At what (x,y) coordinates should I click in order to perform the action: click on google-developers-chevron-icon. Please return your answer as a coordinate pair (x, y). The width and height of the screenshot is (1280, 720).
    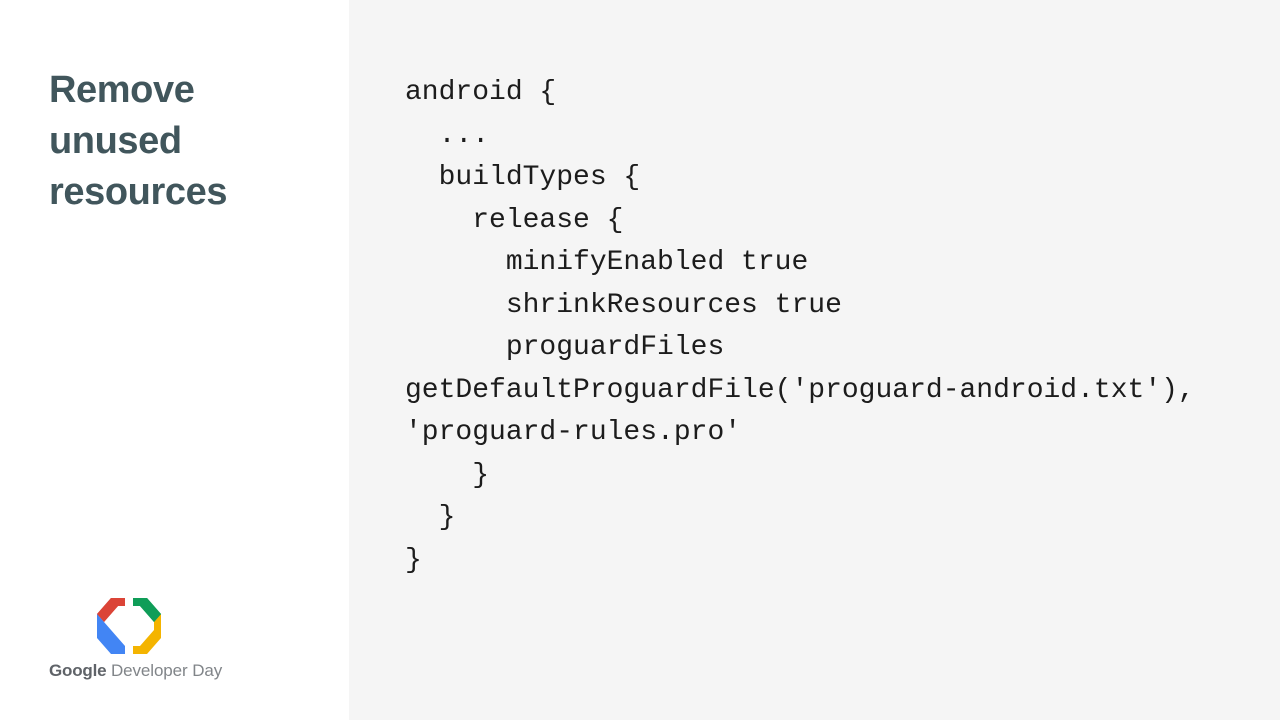
    Looking at the image, I should click on (129, 626).